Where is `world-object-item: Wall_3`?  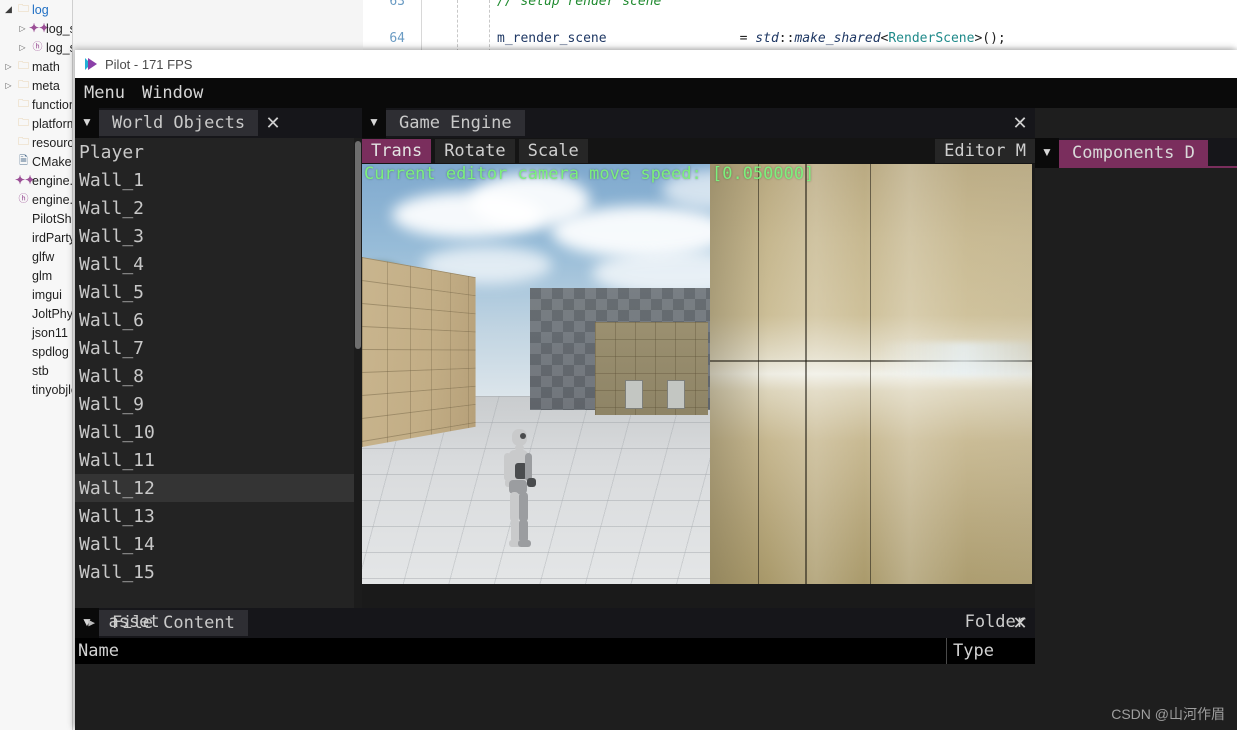
world-object-item: Wall_3 is located at coordinates (218, 236).